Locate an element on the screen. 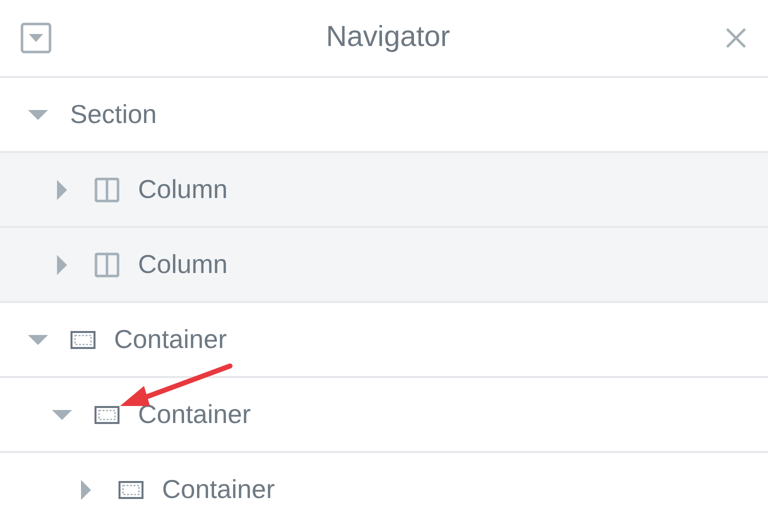 The image size is (768, 519). panel-title: Navigator is located at coordinates (388, 38).